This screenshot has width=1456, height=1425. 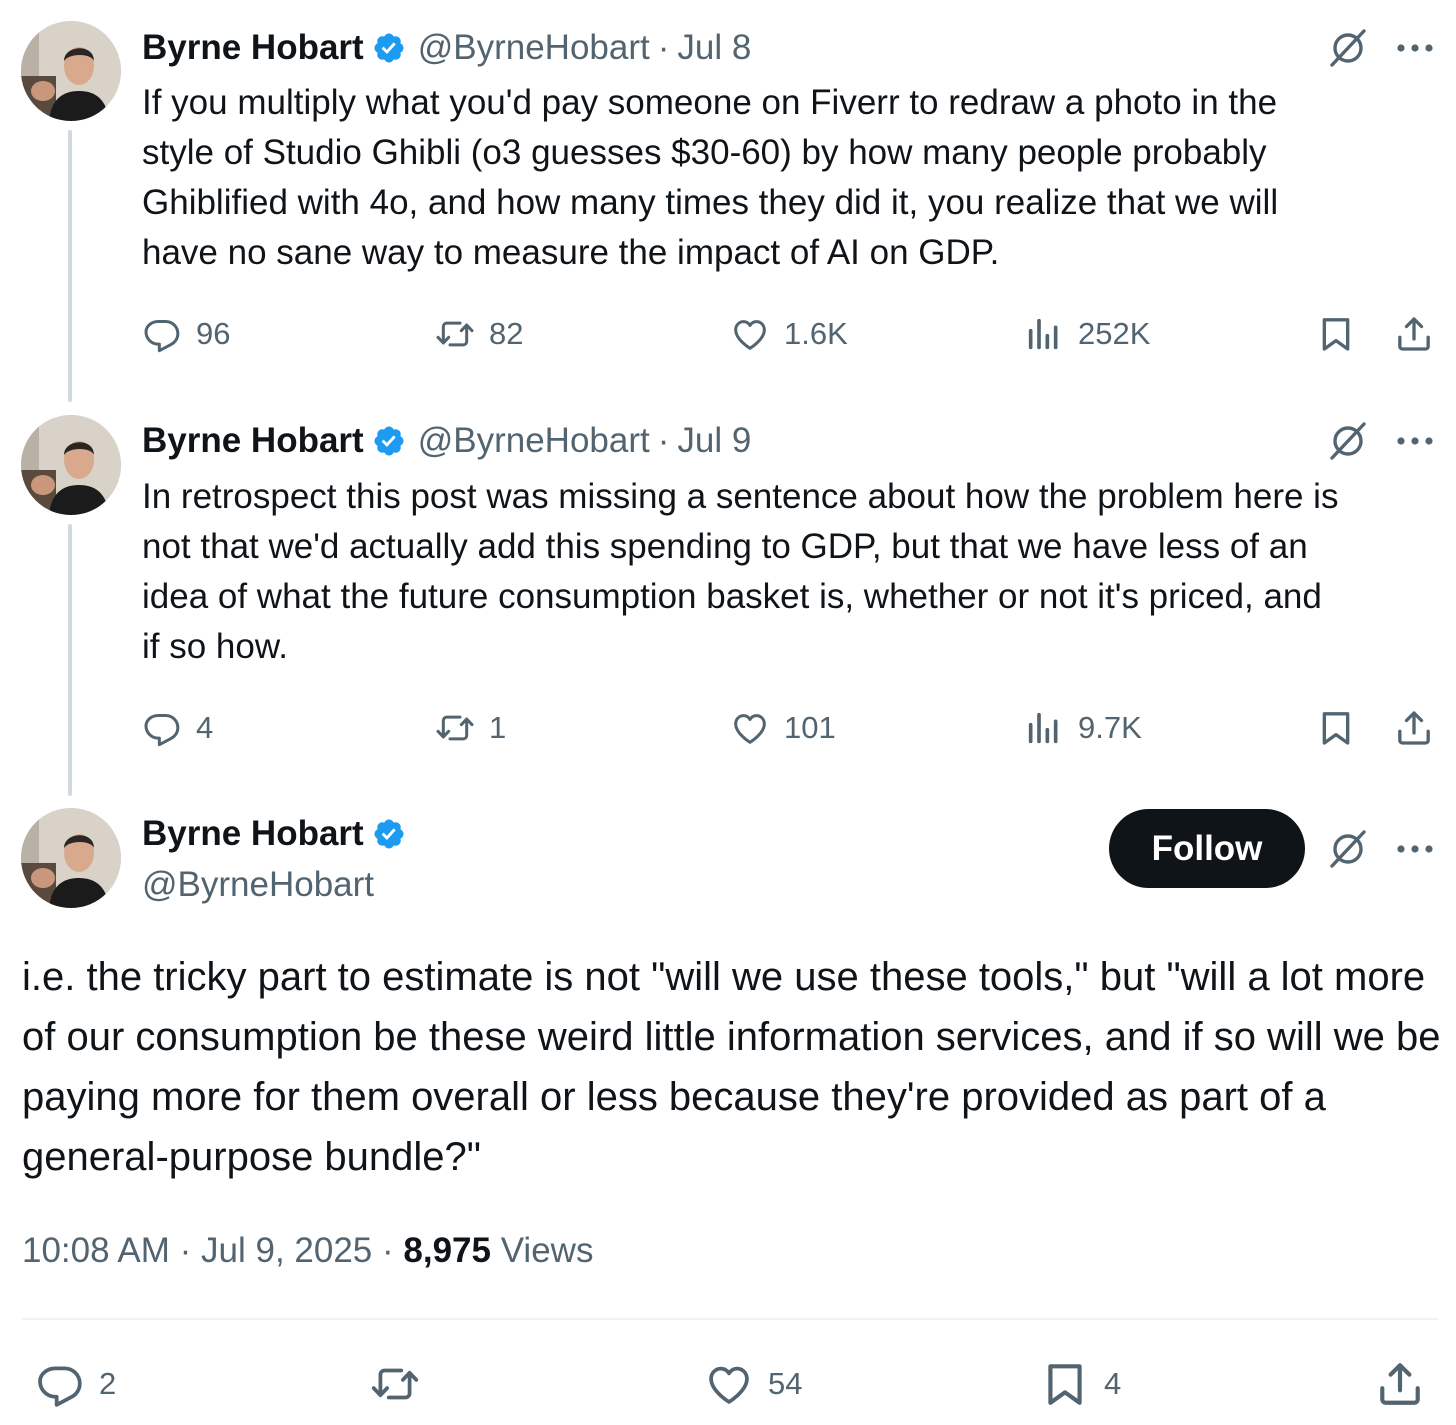 I want to click on follow-button: Follow, so click(x=1207, y=848).